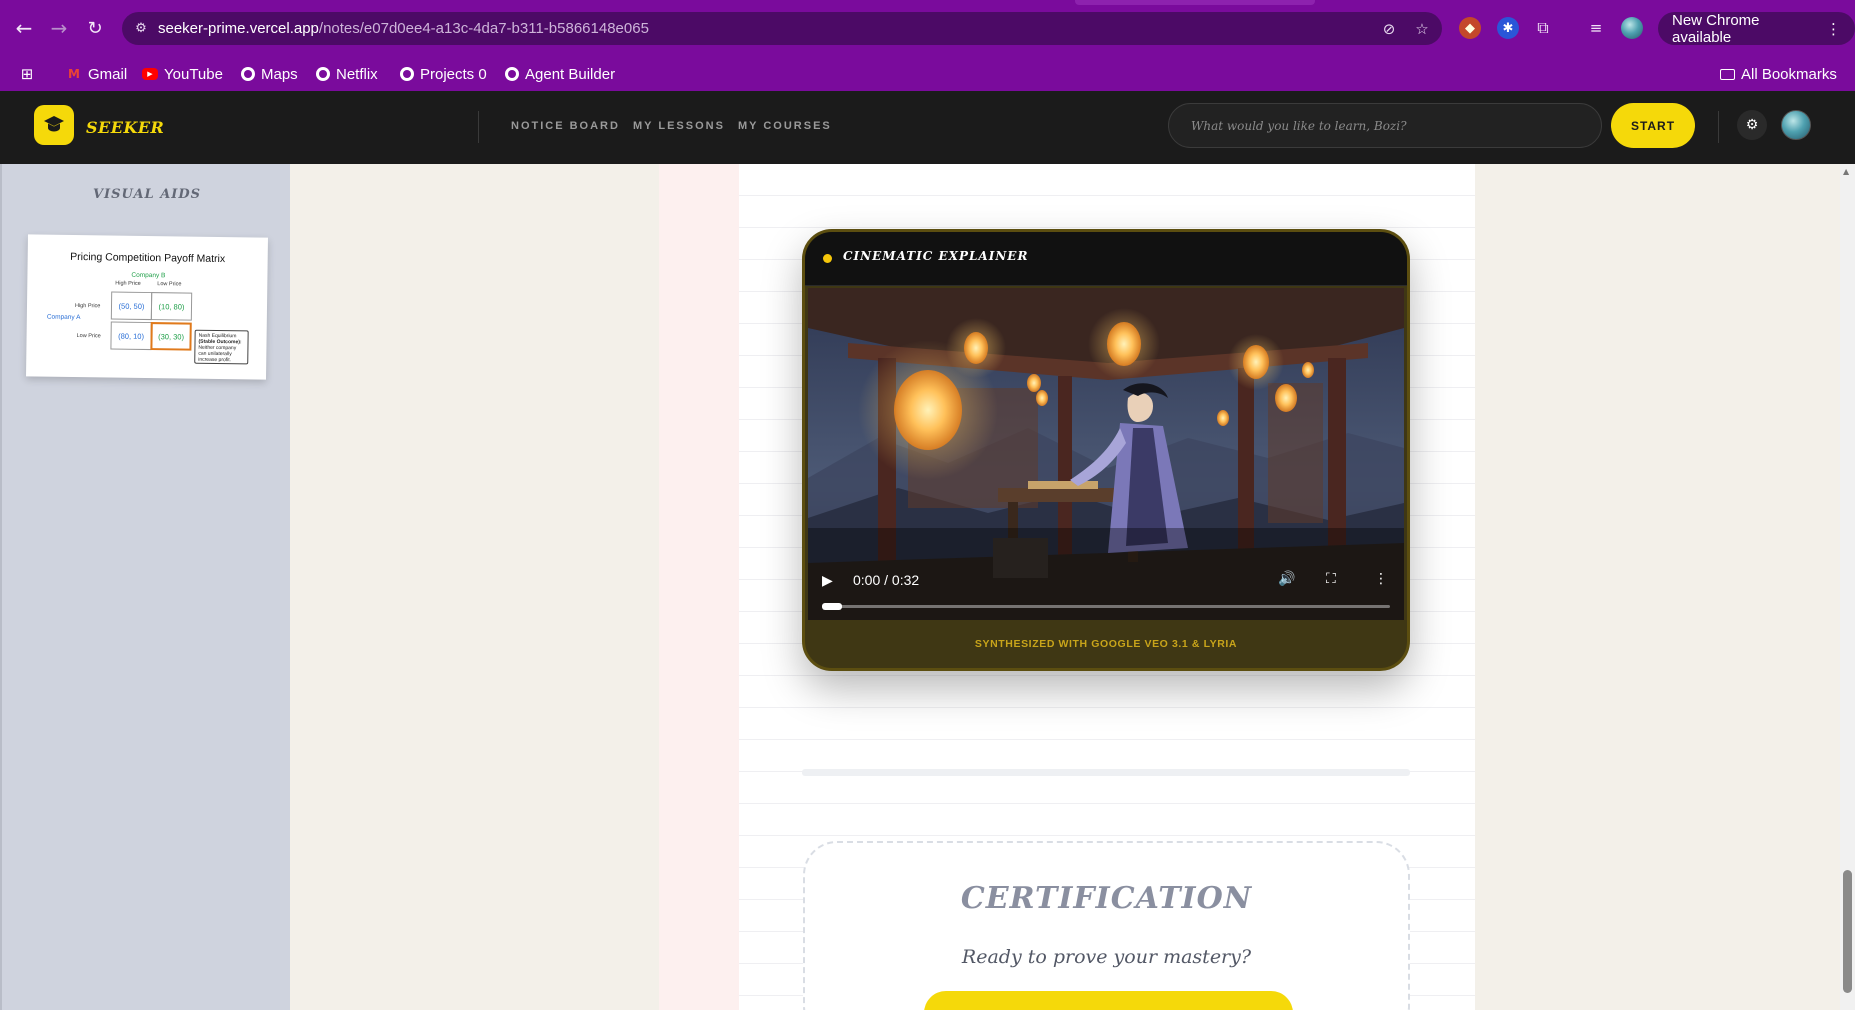  I want to click on matrix-cell-highlighted: (30, 30), so click(171, 336).